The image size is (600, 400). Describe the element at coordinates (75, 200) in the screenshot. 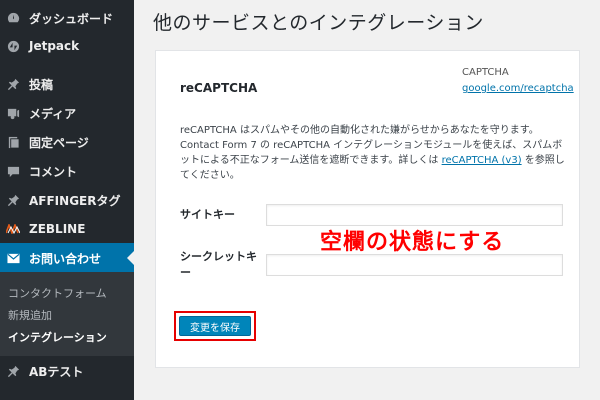

I see `sidebar-item-label: AFFINGERタグ` at that location.